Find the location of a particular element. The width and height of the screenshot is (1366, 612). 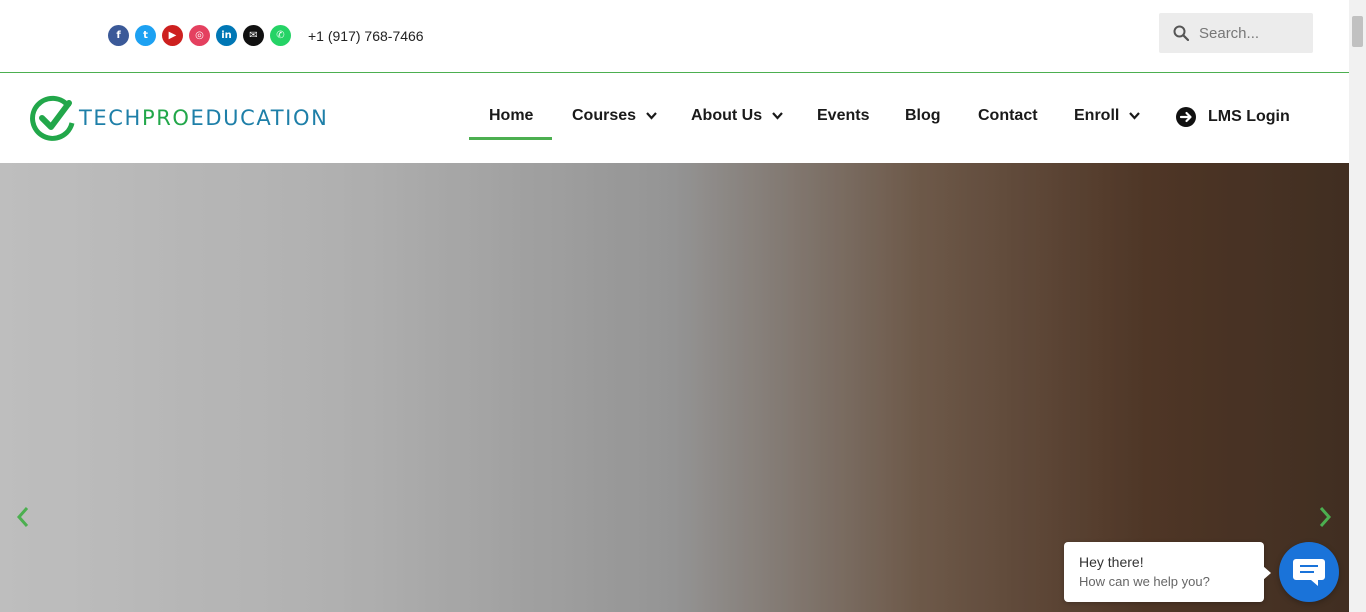

nav-lms-login: LMS Login is located at coordinates (1233, 117).